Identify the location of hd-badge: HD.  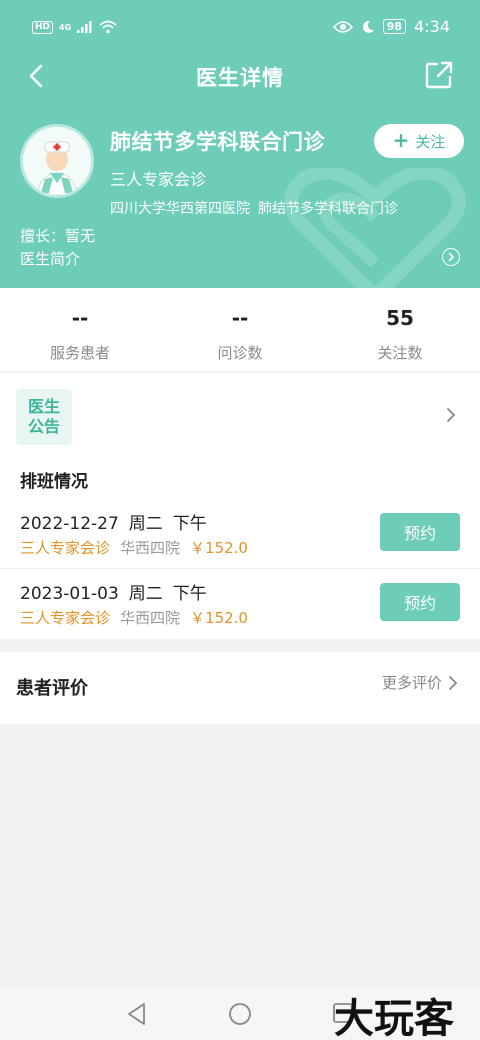
(43, 27).